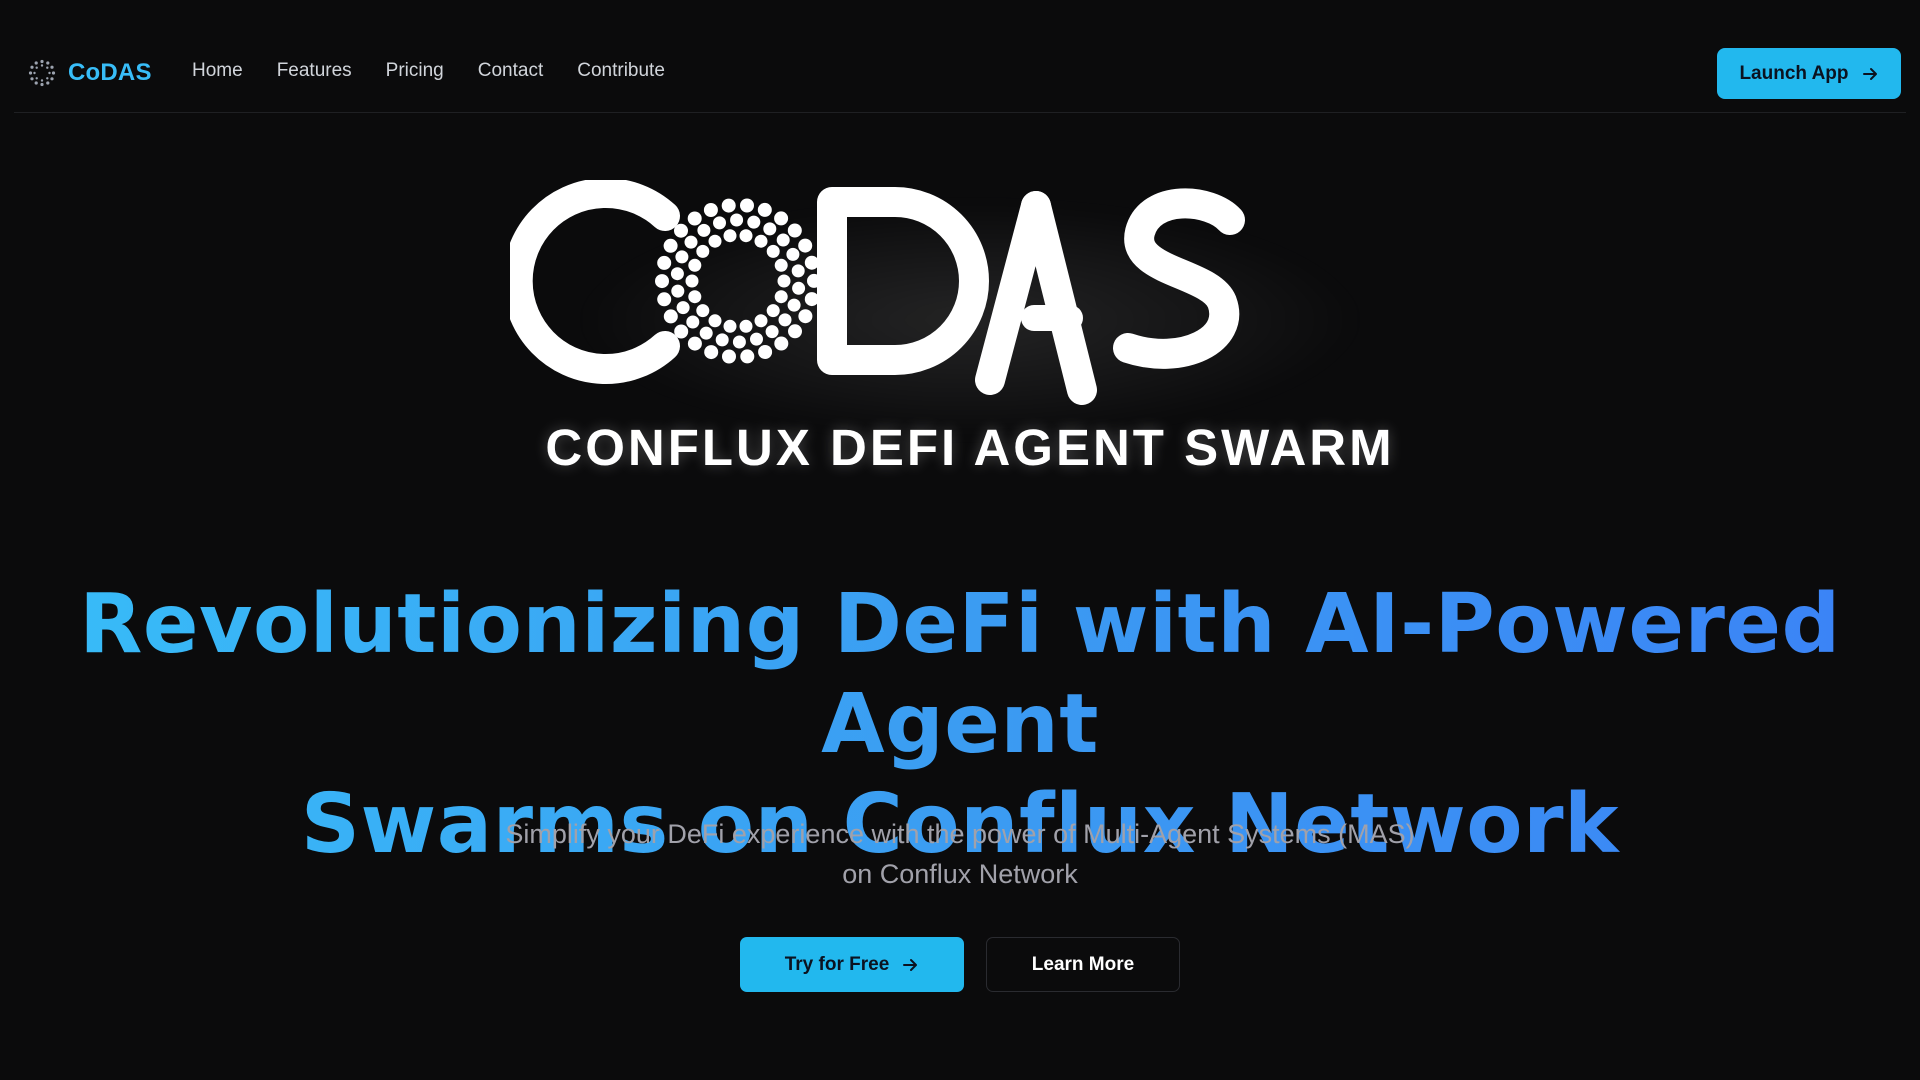 The image size is (1920, 1080). What do you see at coordinates (837, 964) in the screenshot?
I see `try-for-free-label: Try for Free` at bounding box center [837, 964].